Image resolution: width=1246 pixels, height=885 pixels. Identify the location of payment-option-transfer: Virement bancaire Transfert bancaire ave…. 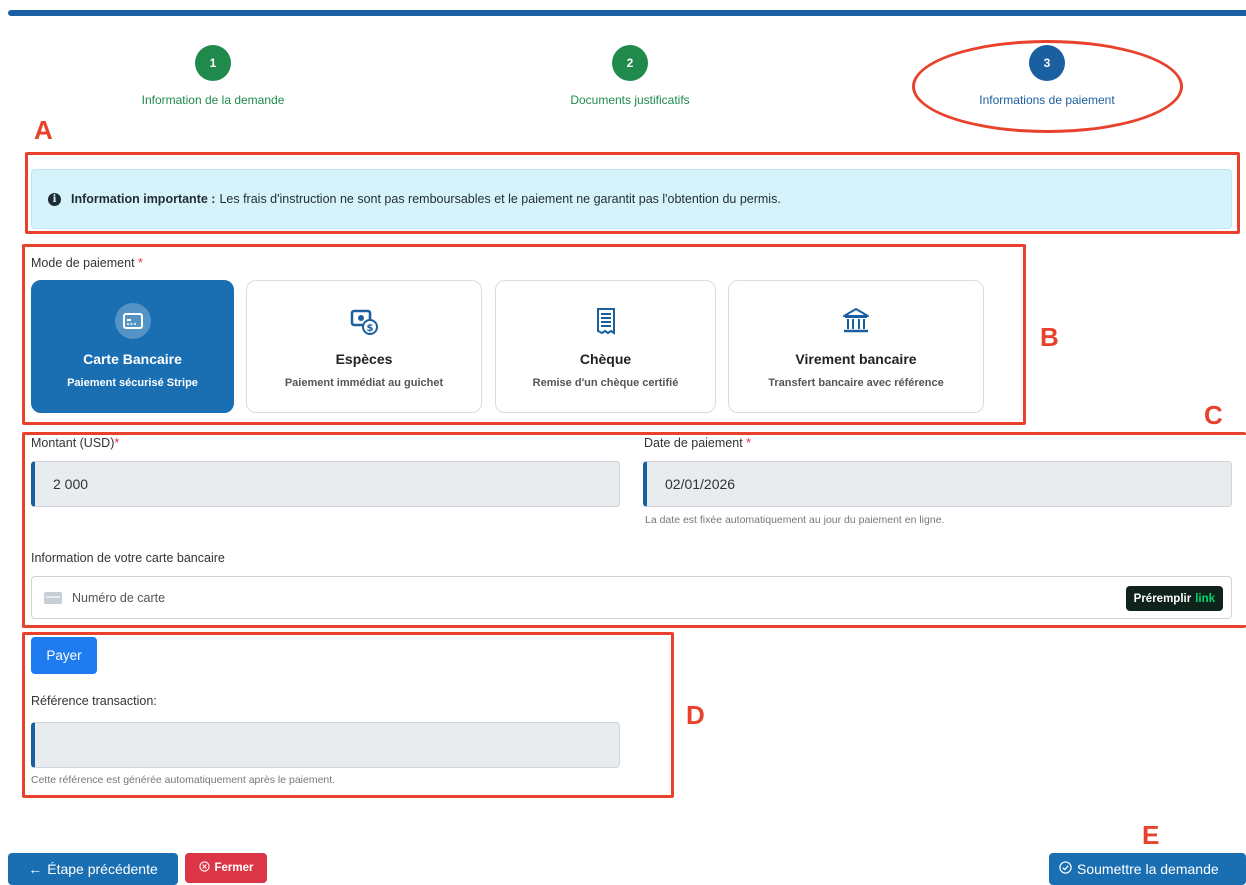
(856, 346).